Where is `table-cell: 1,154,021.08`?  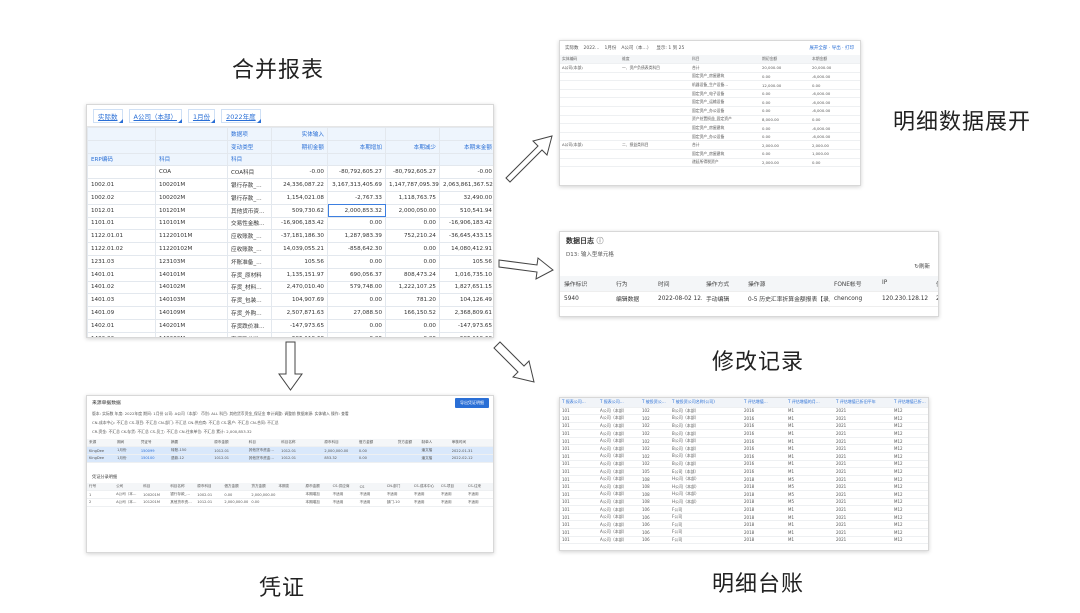
table-cell: 1,154,021.08 is located at coordinates (299, 197).